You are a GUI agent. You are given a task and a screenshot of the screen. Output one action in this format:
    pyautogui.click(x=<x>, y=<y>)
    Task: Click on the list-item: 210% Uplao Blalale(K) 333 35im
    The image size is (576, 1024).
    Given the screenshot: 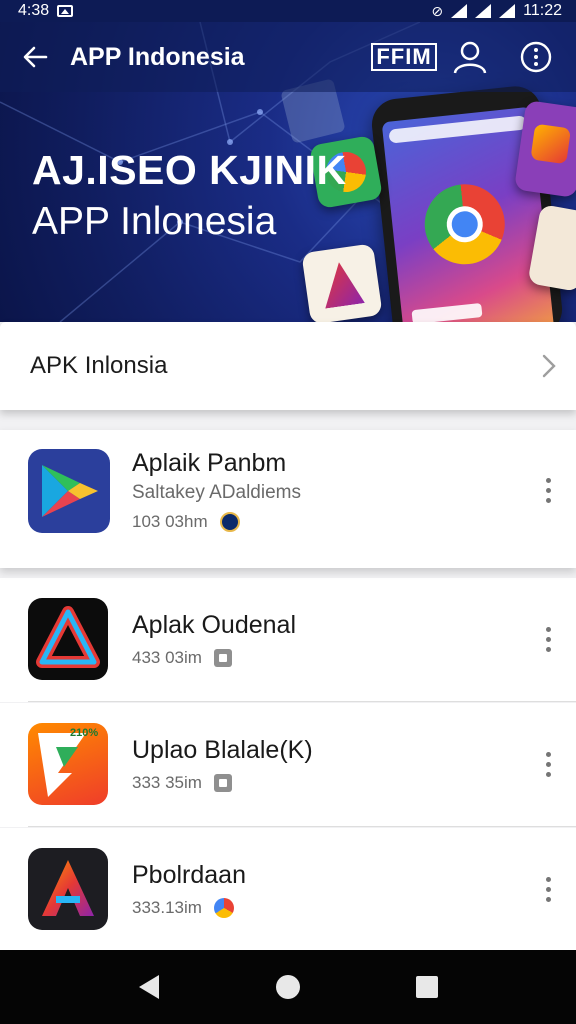 What is the action you would take?
    pyautogui.click(x=288, y=765)
    